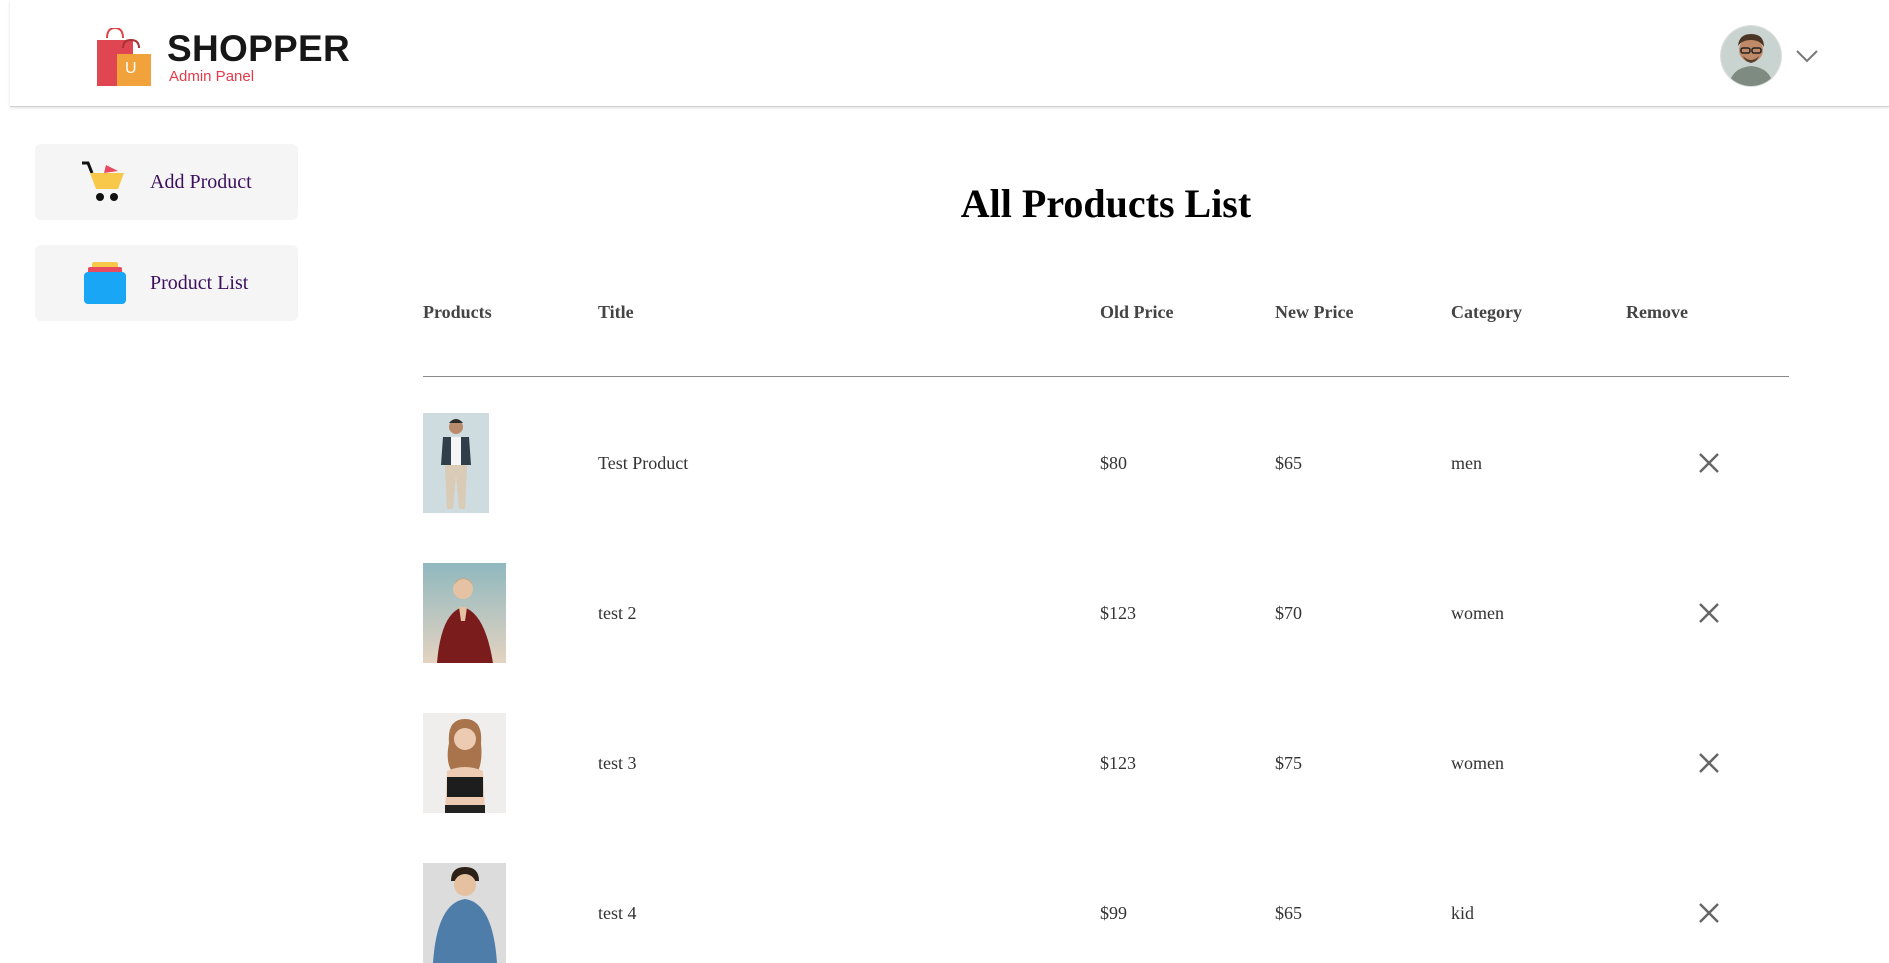  What do you see at coordinates (201, 181) in the screenshot?
I see `sidebar-item-label: Add Product` at bounding box center [201, 181].